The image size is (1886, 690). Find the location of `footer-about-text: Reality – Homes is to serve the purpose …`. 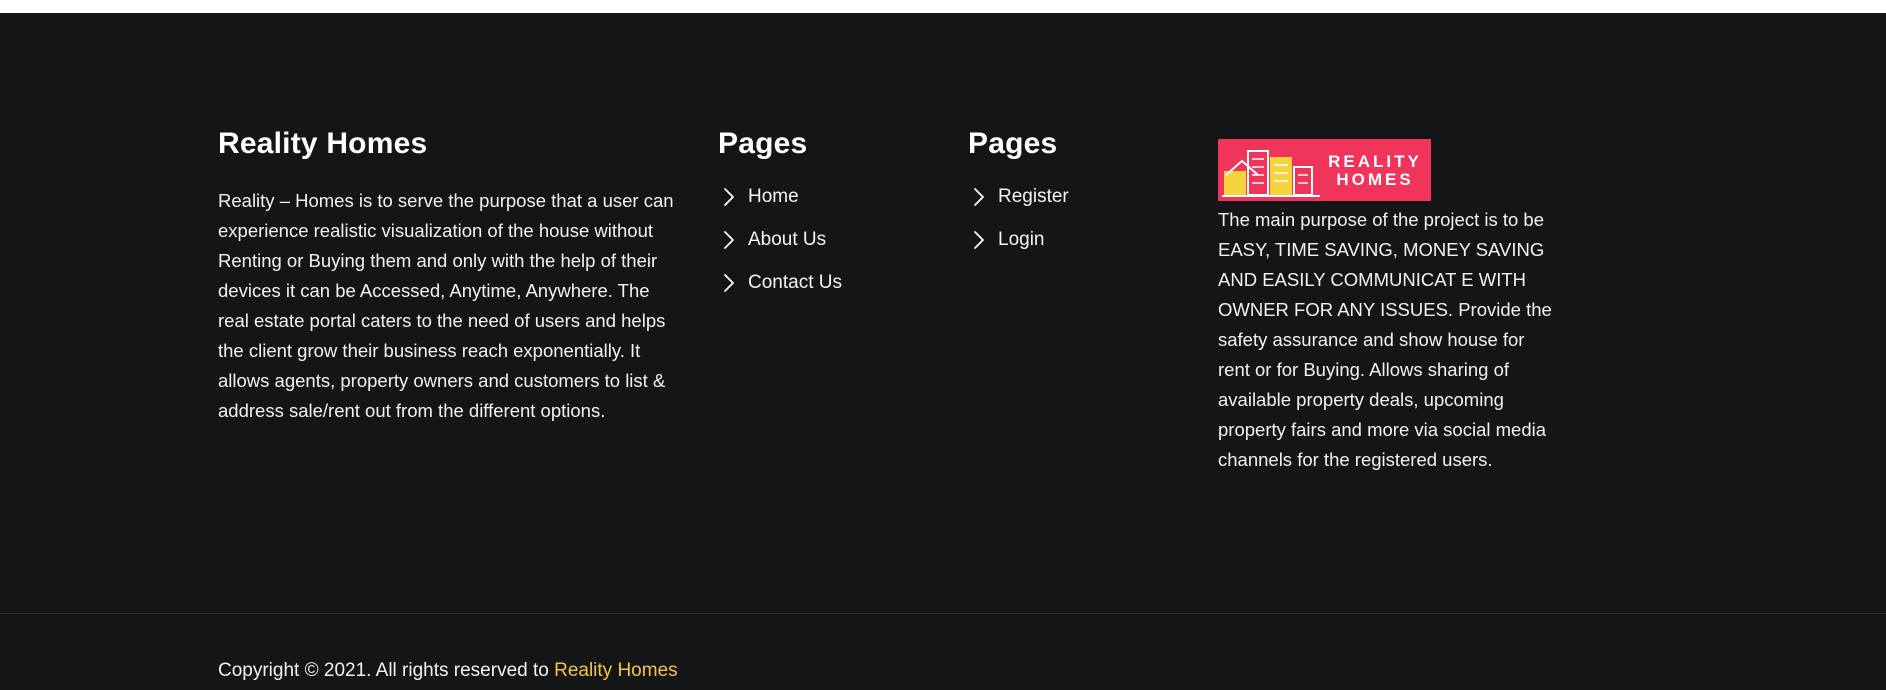

footer-about-text: Reality – Homes is to serve the purpose … is located at coordinates (446, 305).